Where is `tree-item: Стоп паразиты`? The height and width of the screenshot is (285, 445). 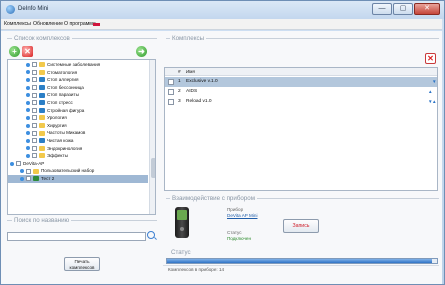
tree-item: Стоп паразиты is located at coordinates (78, 95).